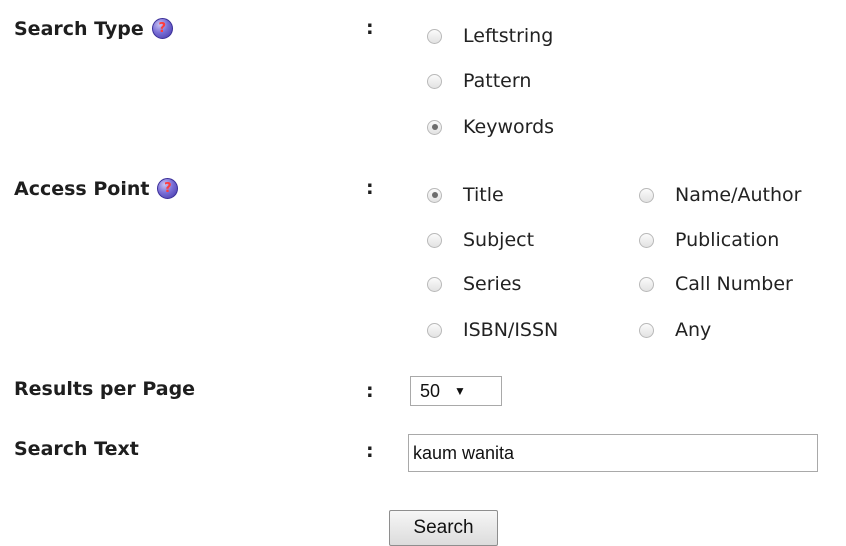  Describe the element at coordinates (434, 240) in the screenshot. I see `radio-subject-button` at that location.